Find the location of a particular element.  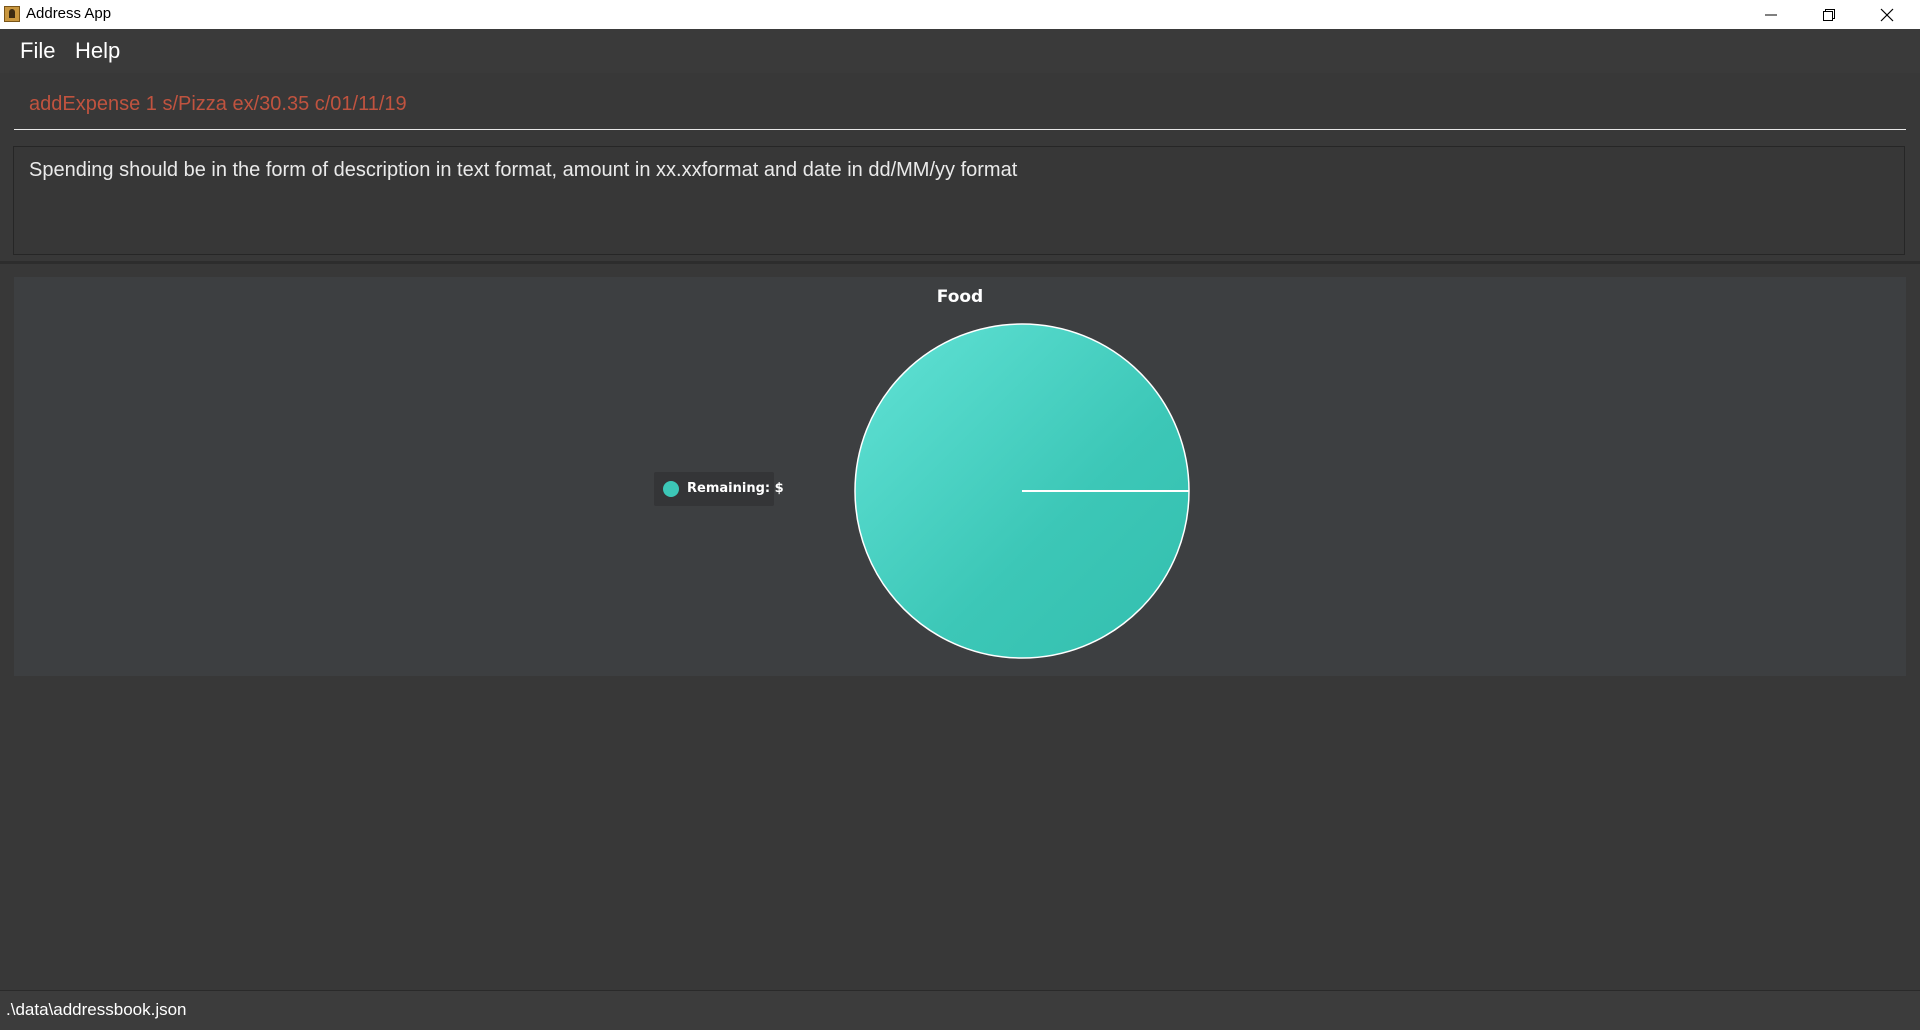

command-input-text: addExpense 1 s/Pizza ex/30.35 c/01/11/19 is located at coordinates (218, 104).